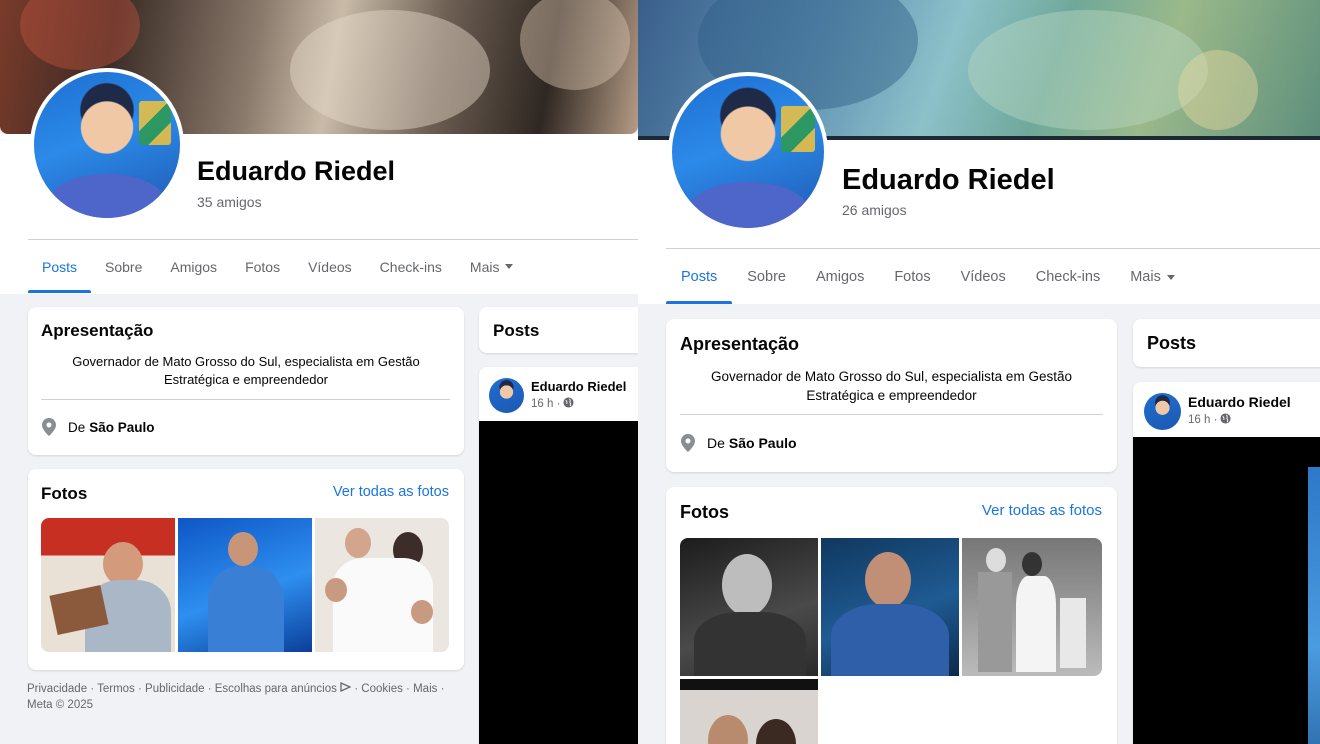 This screenshot has width=1320, height=744. I want to click on friends-count: 26 amigos, so click(874, 210).